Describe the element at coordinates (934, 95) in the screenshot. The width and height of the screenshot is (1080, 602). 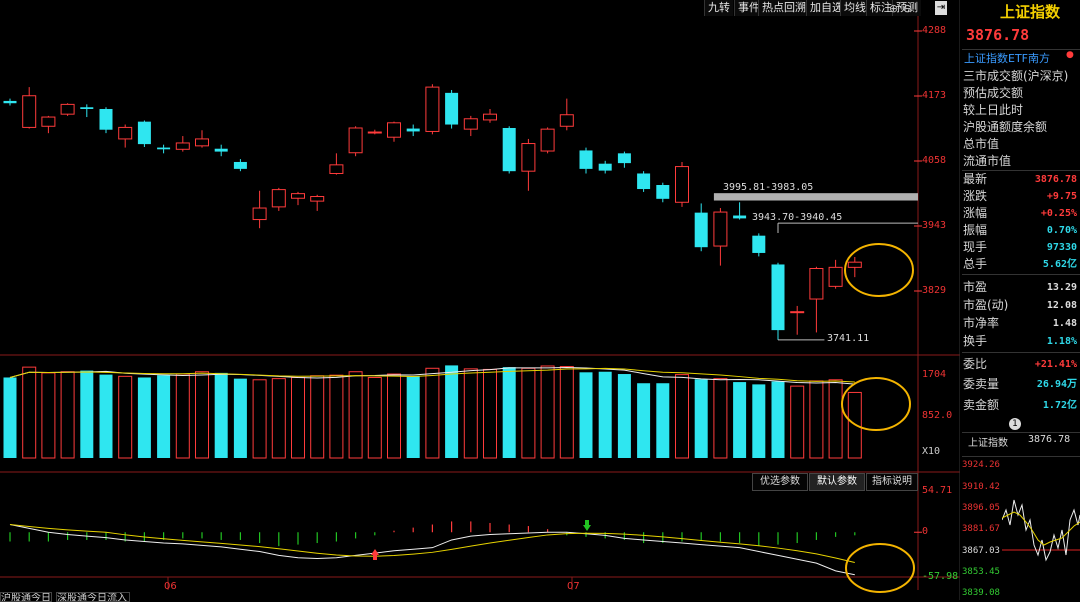
I see `price-tick: 4173` at that location.